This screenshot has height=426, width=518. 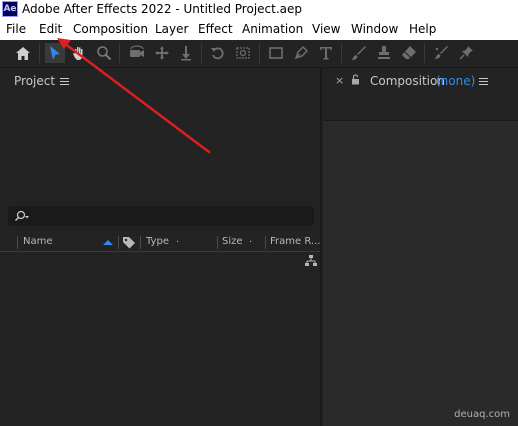 I want to click on composition-name-dropdown: (none), so click(x=455, y=81).